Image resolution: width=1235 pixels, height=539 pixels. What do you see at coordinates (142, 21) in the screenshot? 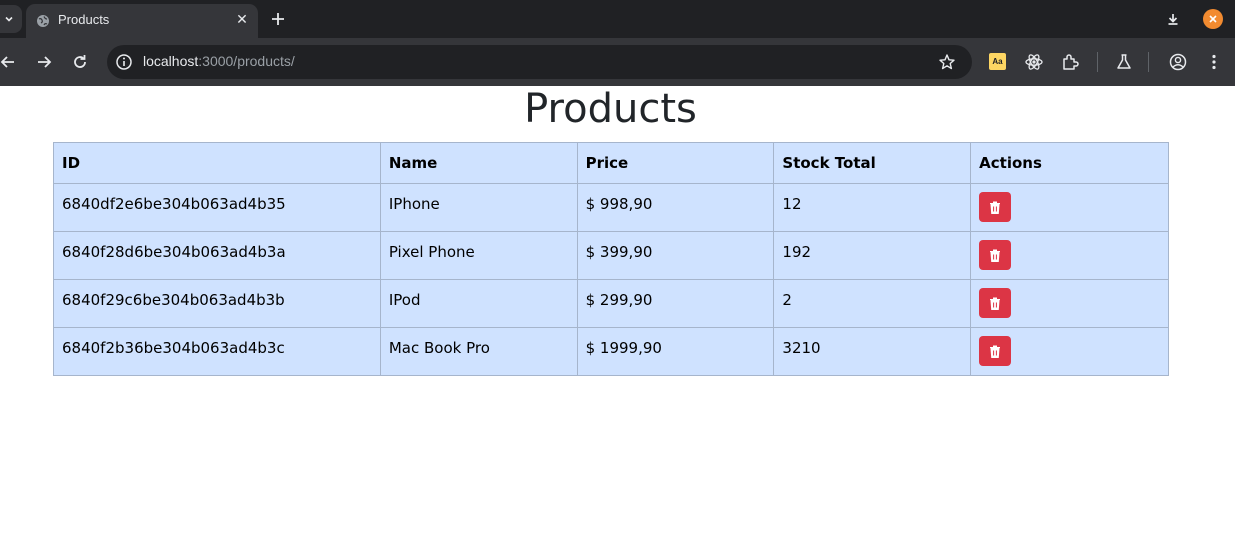
I see `tab-products: Products ✕` at bounding box center [142, 21].